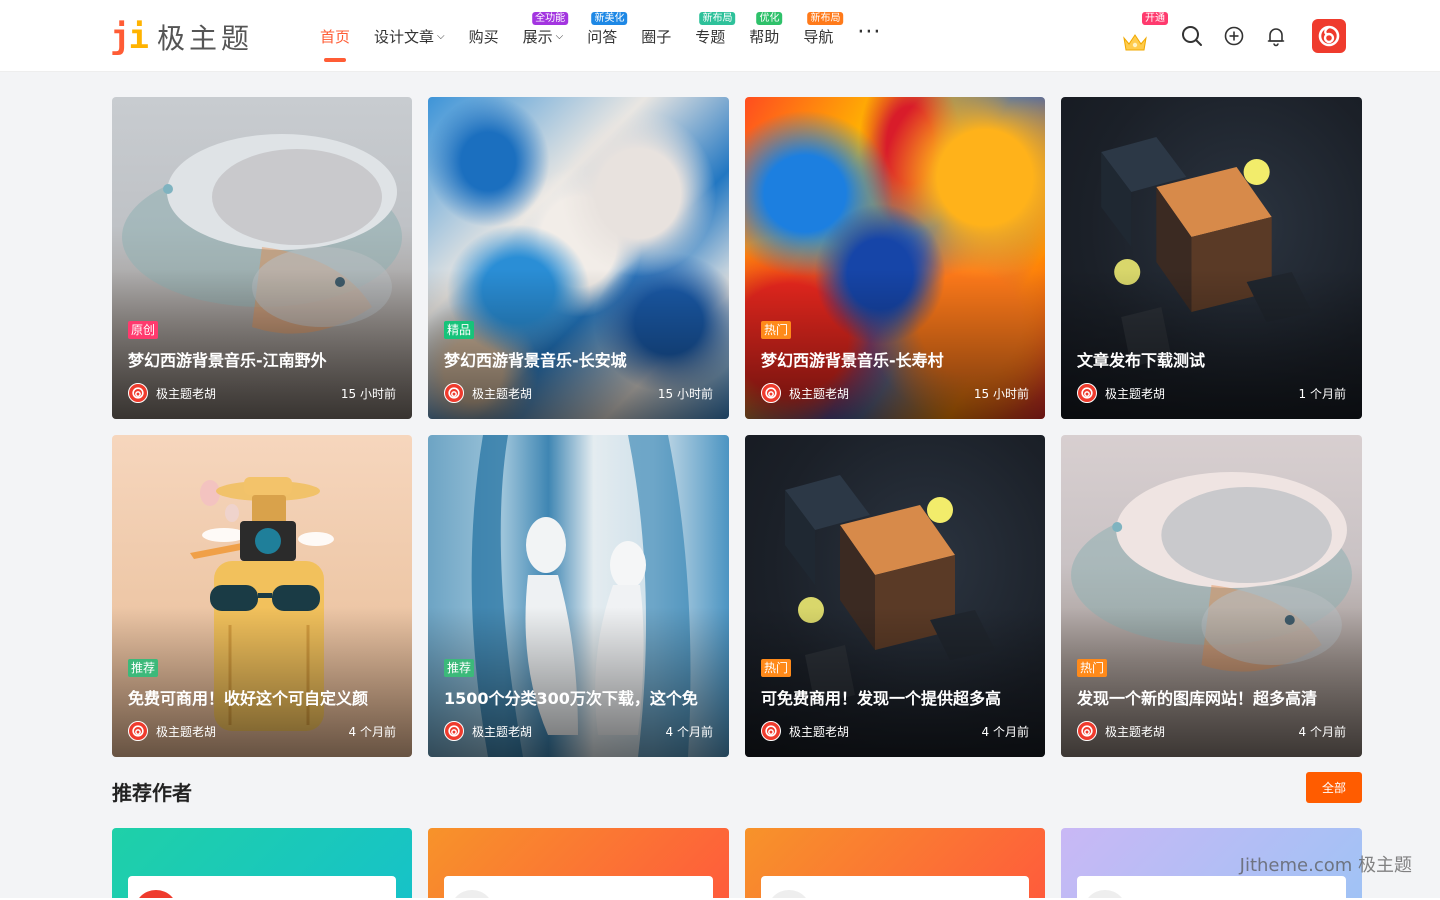  Describe the element at coordinates (715, 36) in the screenshot. I see `nav-item-6: 专题 新布局` at that location.